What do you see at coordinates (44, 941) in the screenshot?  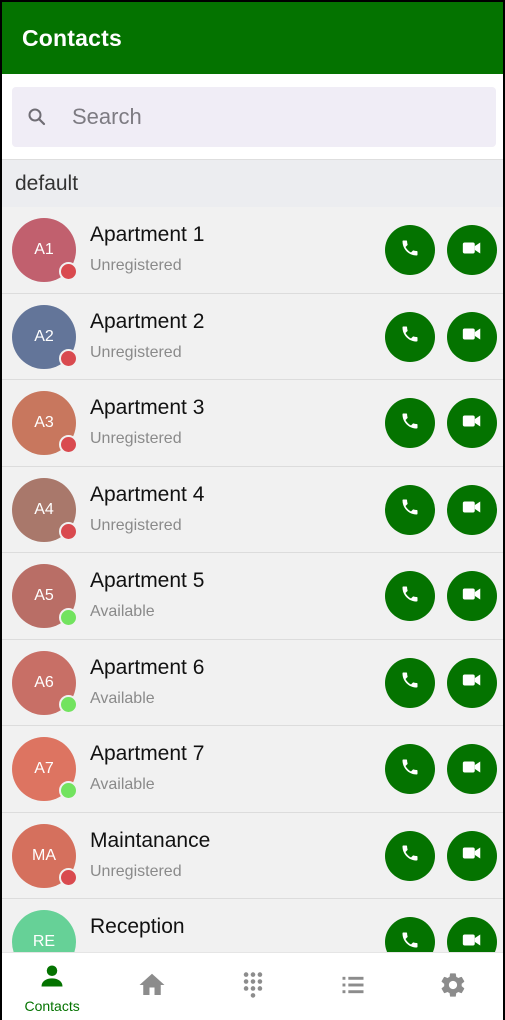 I see `avatar-initials: RE` at bounding box center [44, 941].